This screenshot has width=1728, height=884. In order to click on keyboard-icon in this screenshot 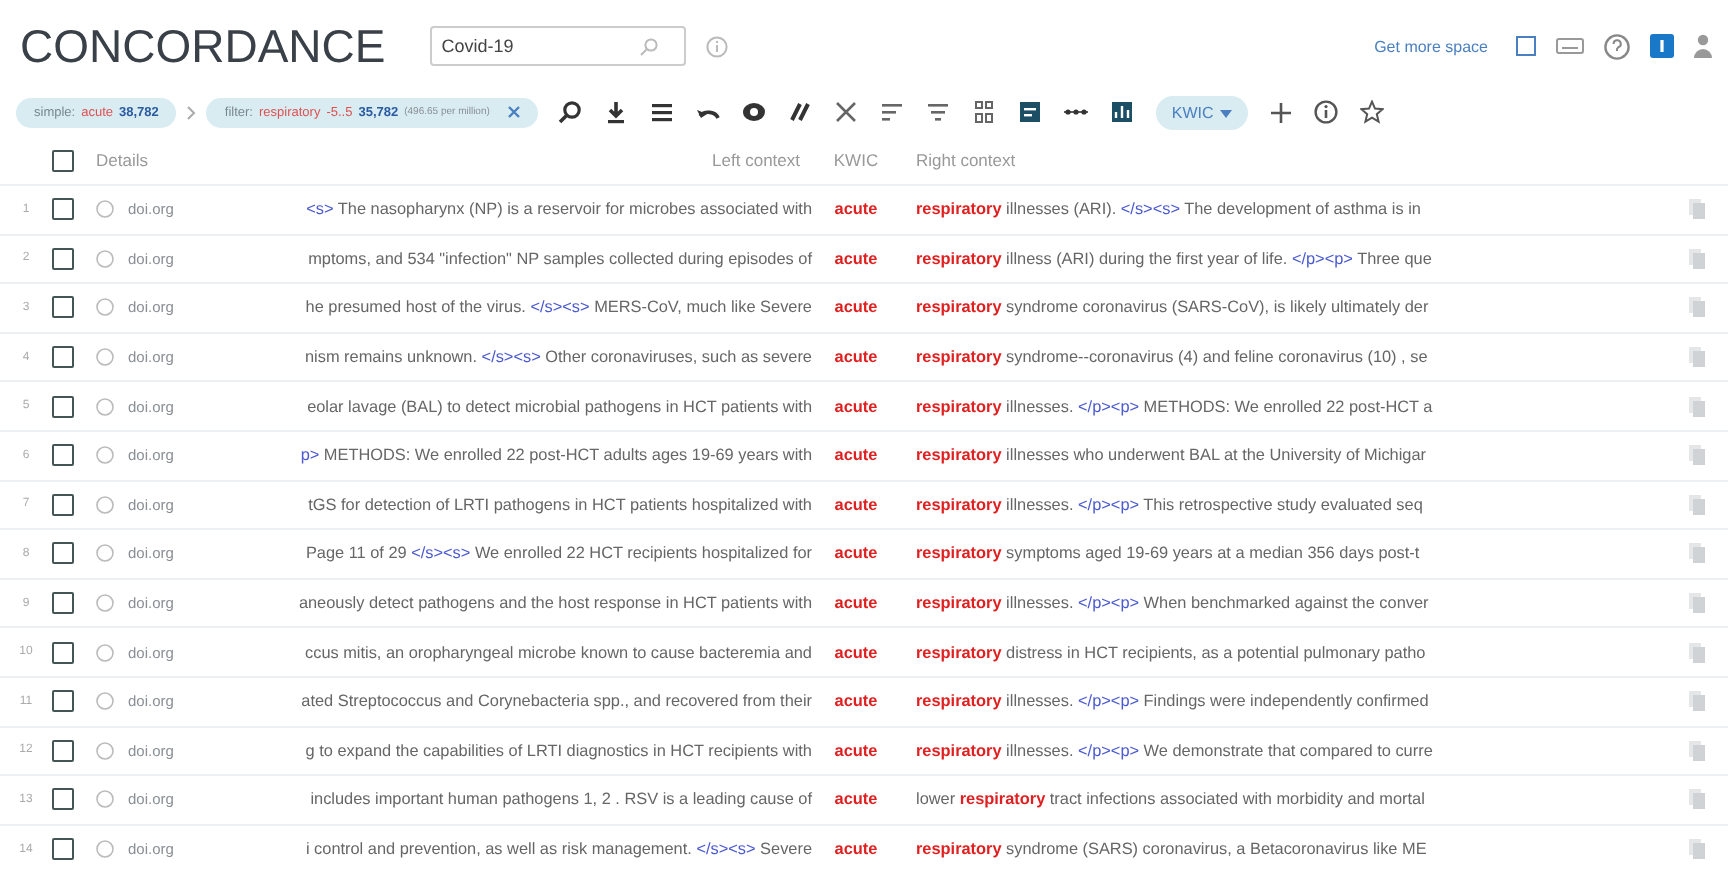, I will do `click(1570, 46)`.